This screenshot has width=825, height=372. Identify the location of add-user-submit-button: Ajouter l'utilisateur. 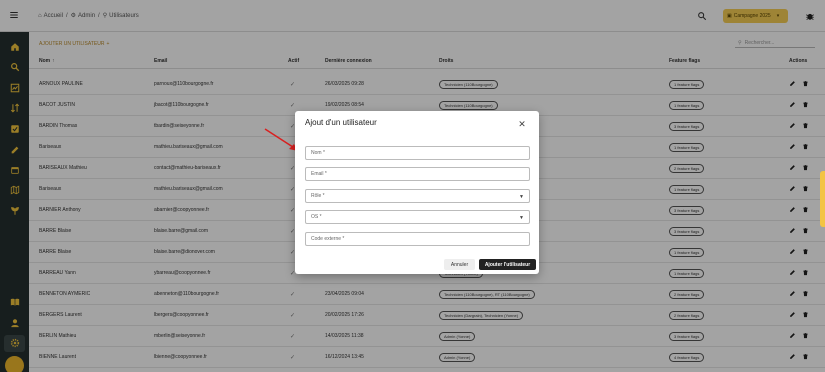
(507, 264).